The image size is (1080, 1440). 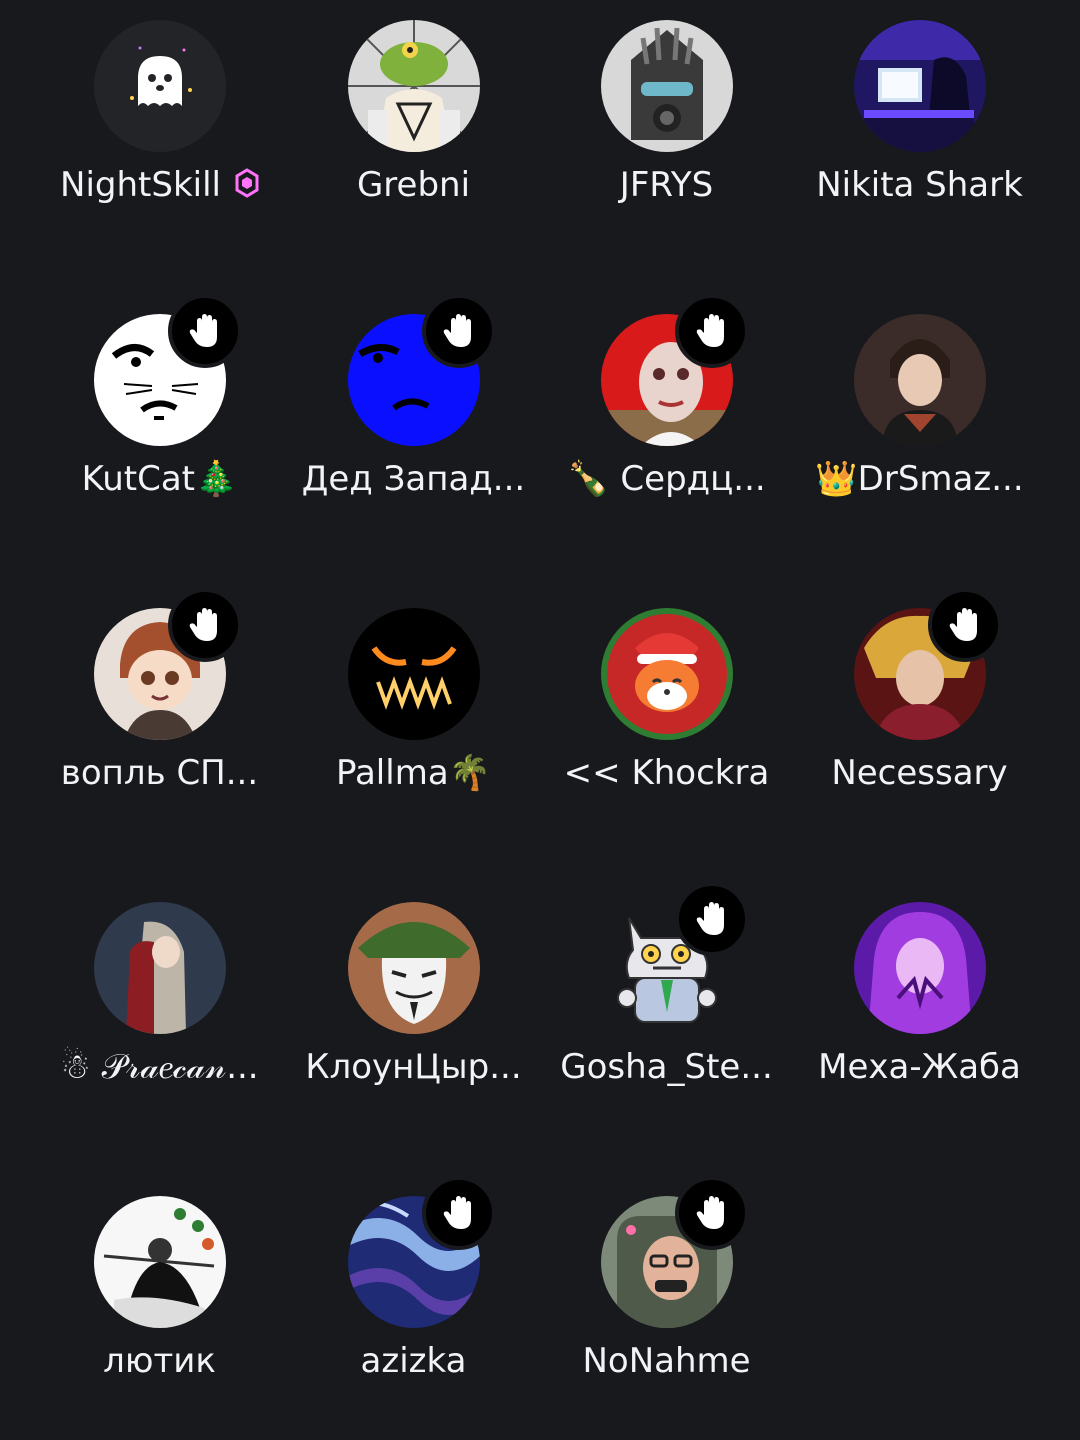 I want to click on member-tile: azizka, so click(x=413, y=1306).